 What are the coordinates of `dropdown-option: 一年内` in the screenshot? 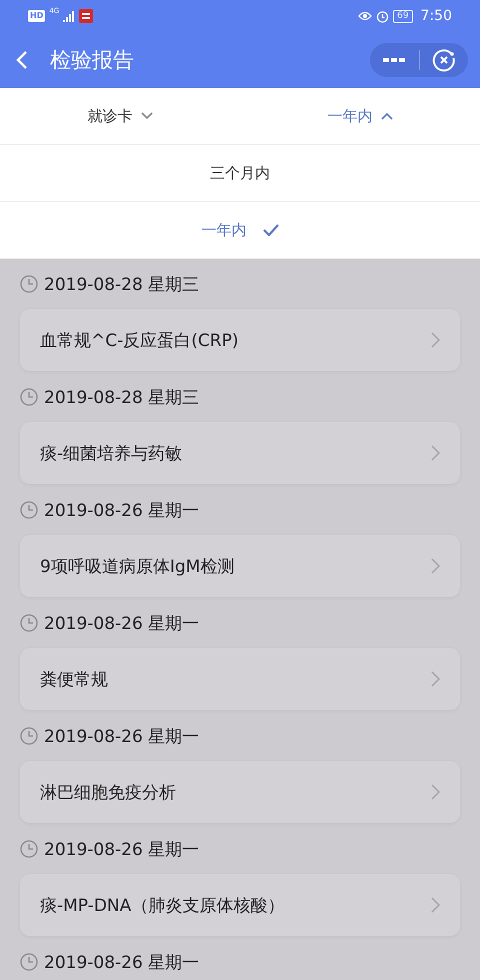 It's located at (240, 230).